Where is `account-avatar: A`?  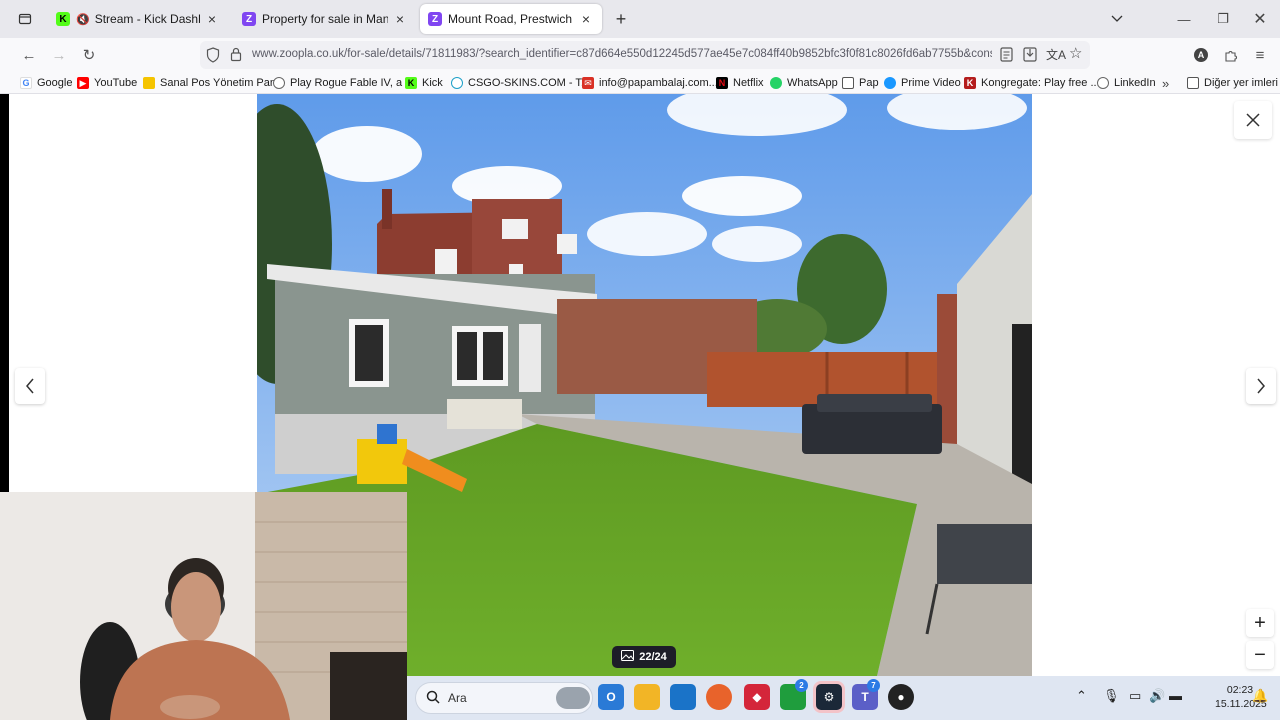 account-avatar: A is located at coordinates (1201, 55).